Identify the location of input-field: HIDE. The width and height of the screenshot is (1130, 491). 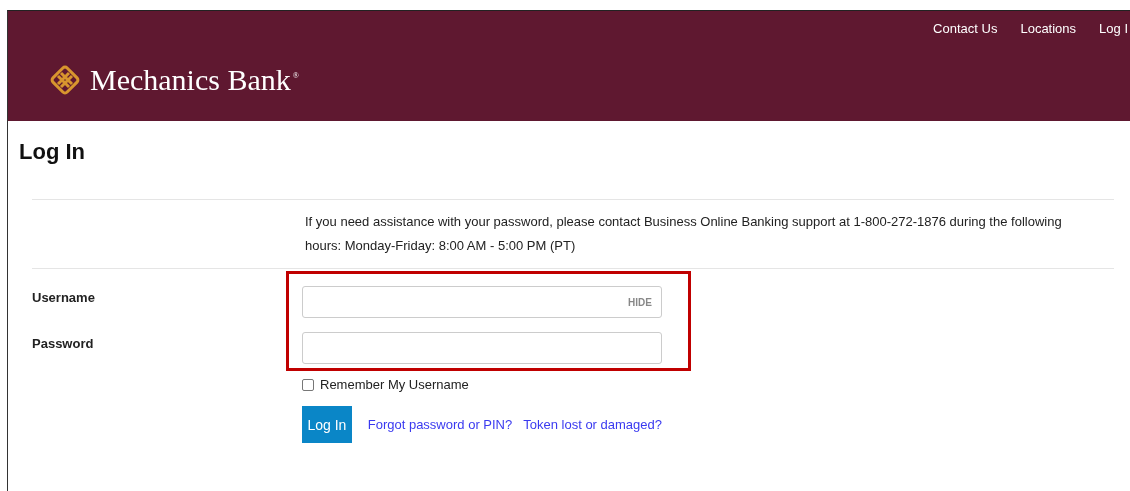
(482, 302).